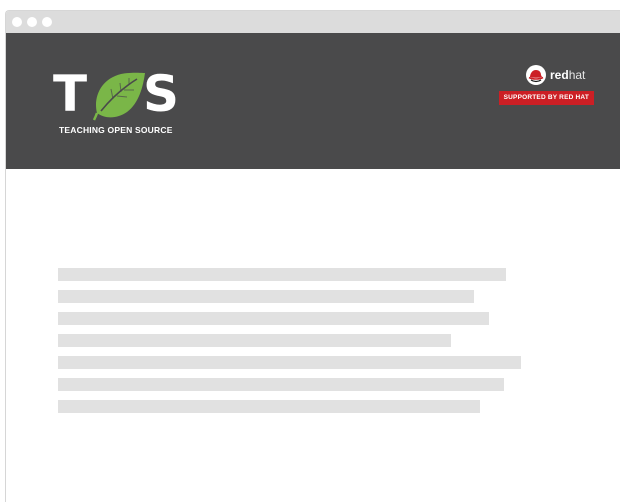 The image size is (620, 502). Describe the element at coordinates (47, 22) in the screenshot. I see `window-dot-maximize` at that location.